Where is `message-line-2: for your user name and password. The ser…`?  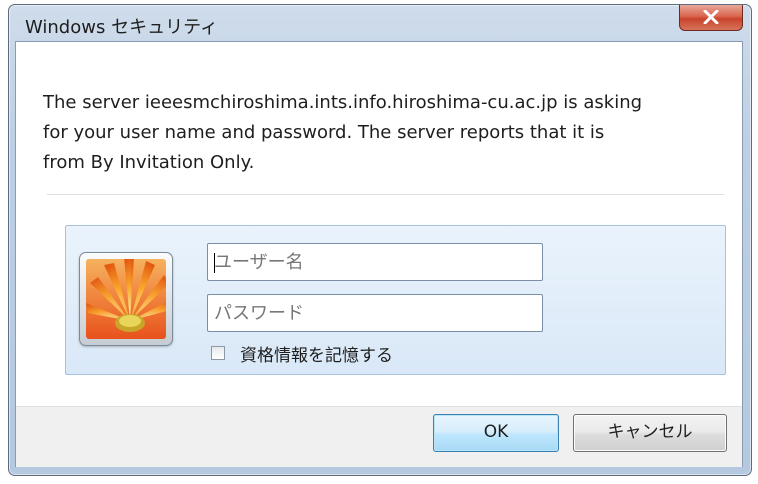
message-line-2: for your user name and password. The ser… is located at coordinates (324, 132).